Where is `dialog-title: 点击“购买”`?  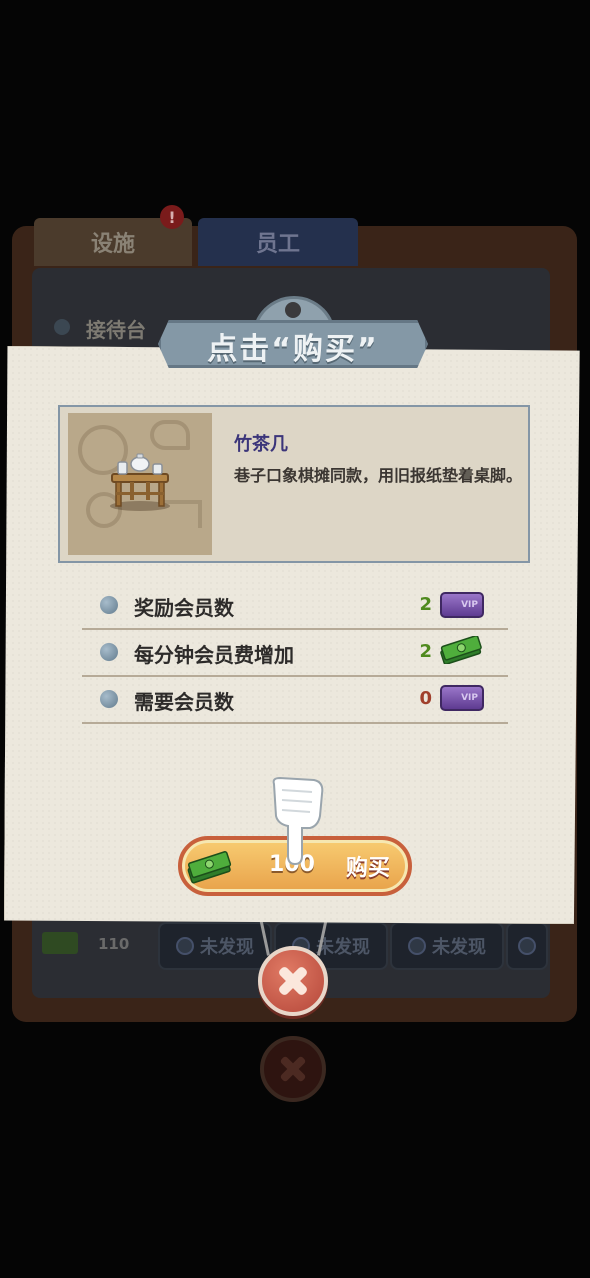
dialog-title: 点击“购买” is located at coordinates (293, 349).